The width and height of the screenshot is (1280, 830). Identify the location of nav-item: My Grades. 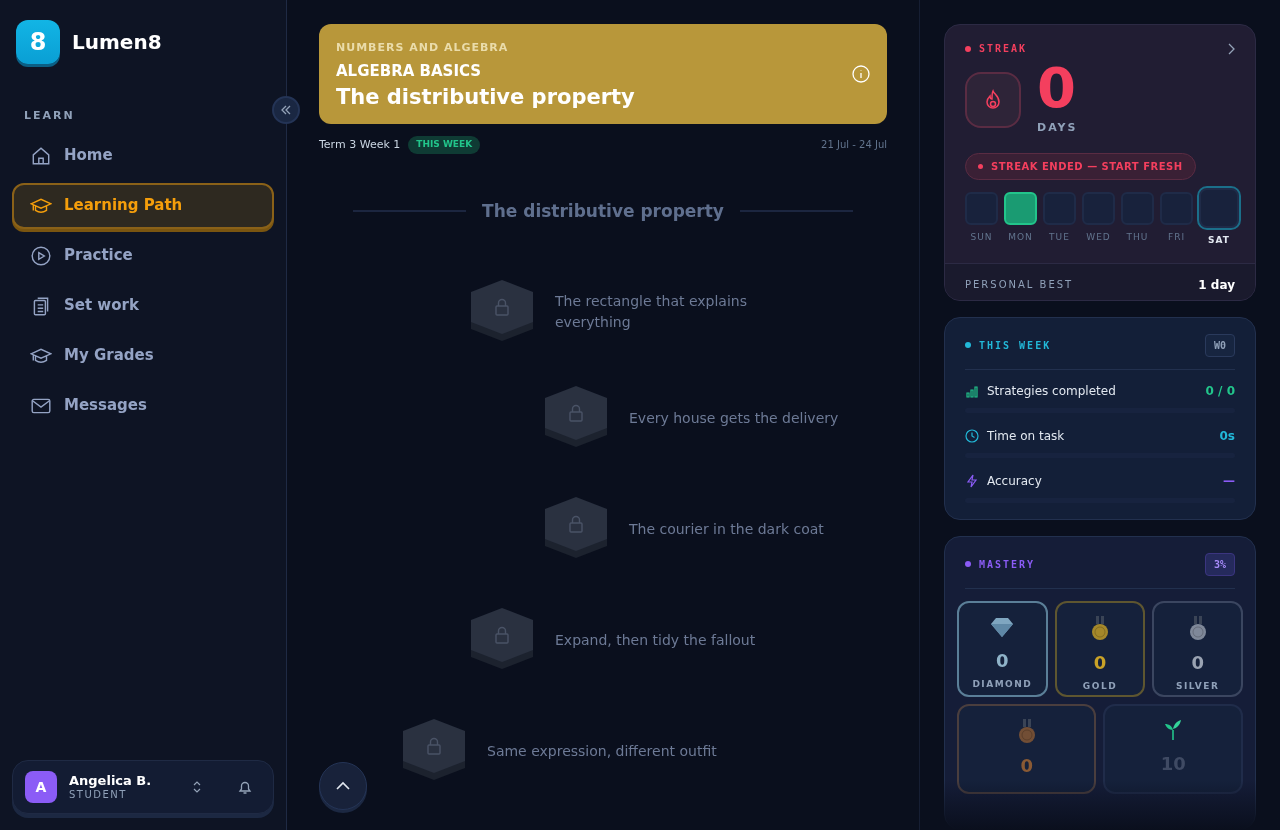
(143, 355).